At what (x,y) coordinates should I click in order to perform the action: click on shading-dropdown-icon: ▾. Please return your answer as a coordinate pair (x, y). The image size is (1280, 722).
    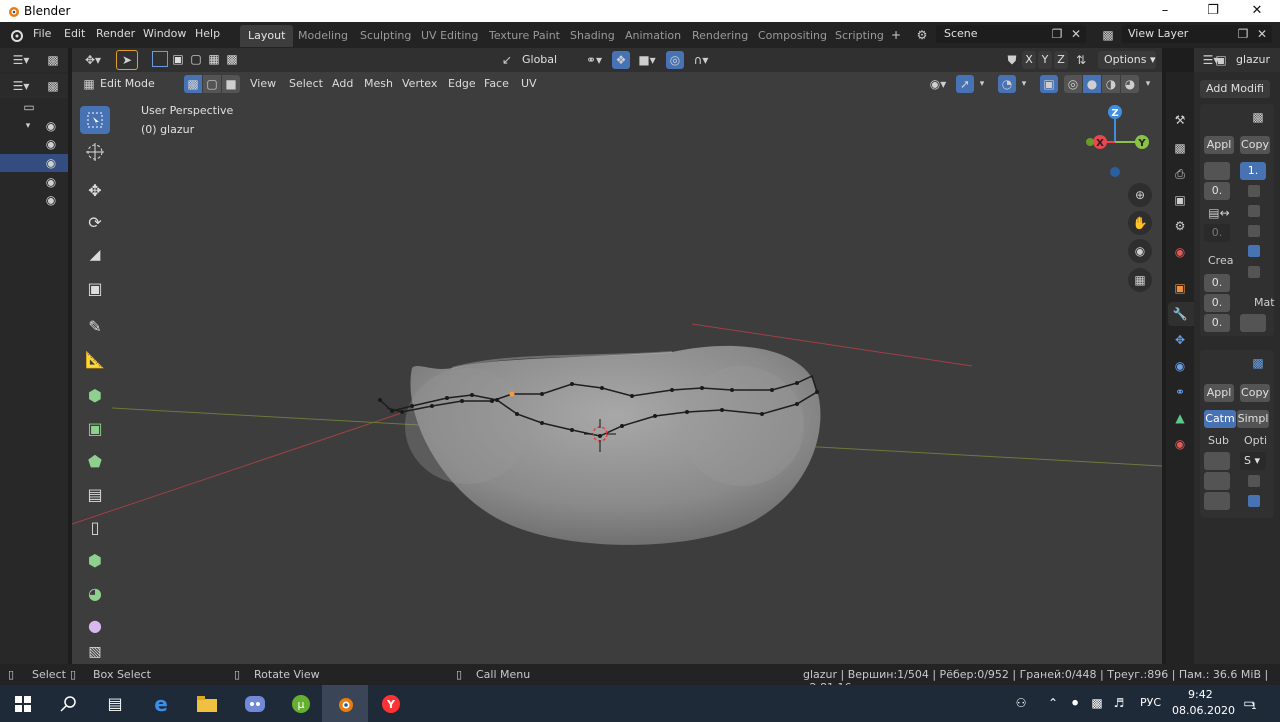
    Looking at the image, I should click on (1148, 84).